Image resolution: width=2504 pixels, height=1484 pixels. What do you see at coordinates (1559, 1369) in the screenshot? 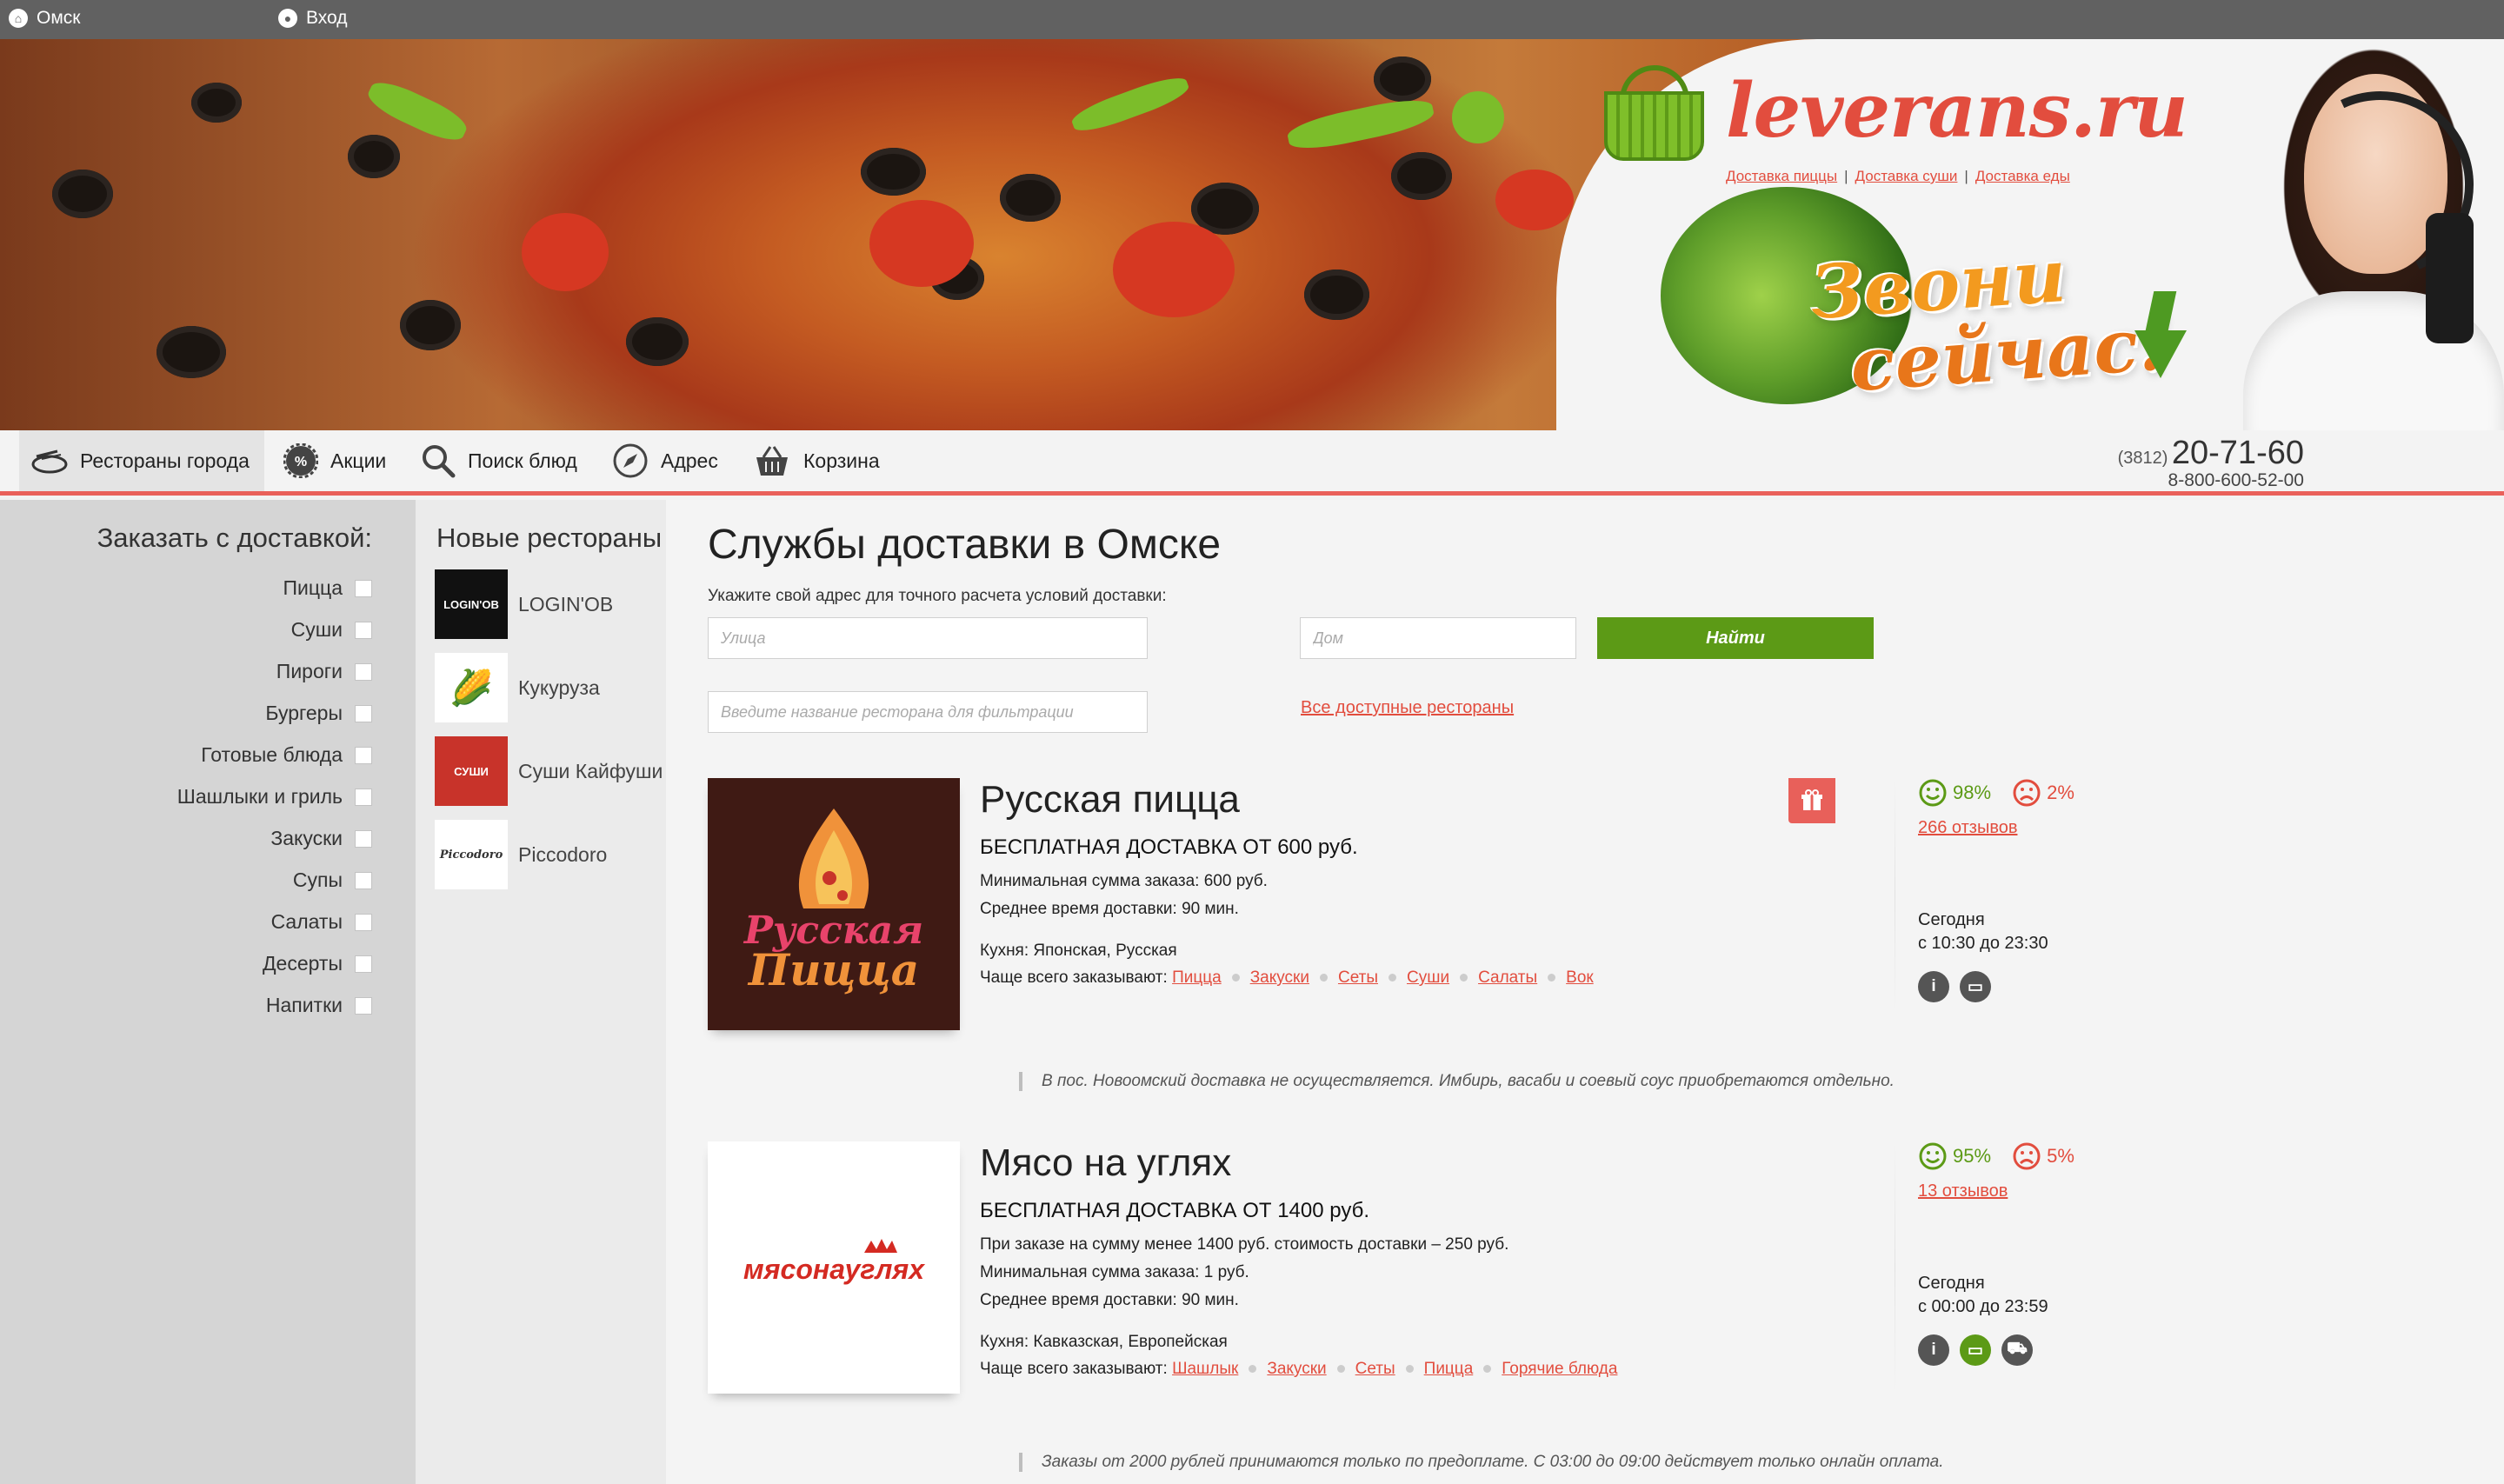
I see `dish-link: Горячие блюда` at bounding box center [1559, 1369].